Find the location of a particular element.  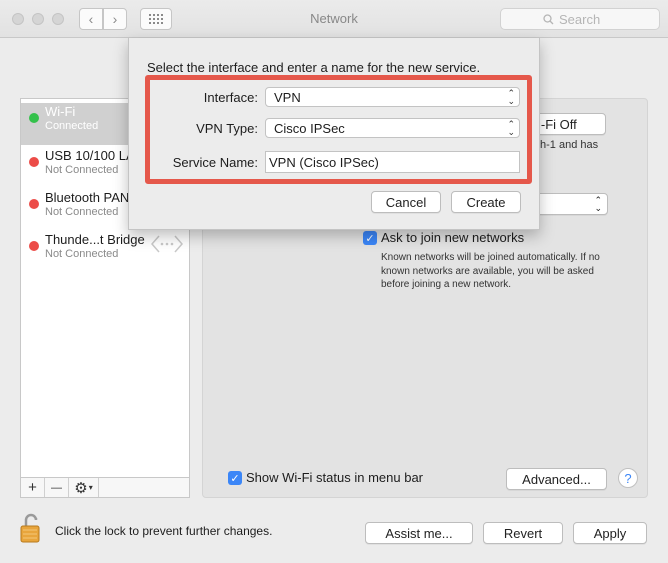

service-list-footer: + — ⚙ ▾ is located at coordinates (105, 488).